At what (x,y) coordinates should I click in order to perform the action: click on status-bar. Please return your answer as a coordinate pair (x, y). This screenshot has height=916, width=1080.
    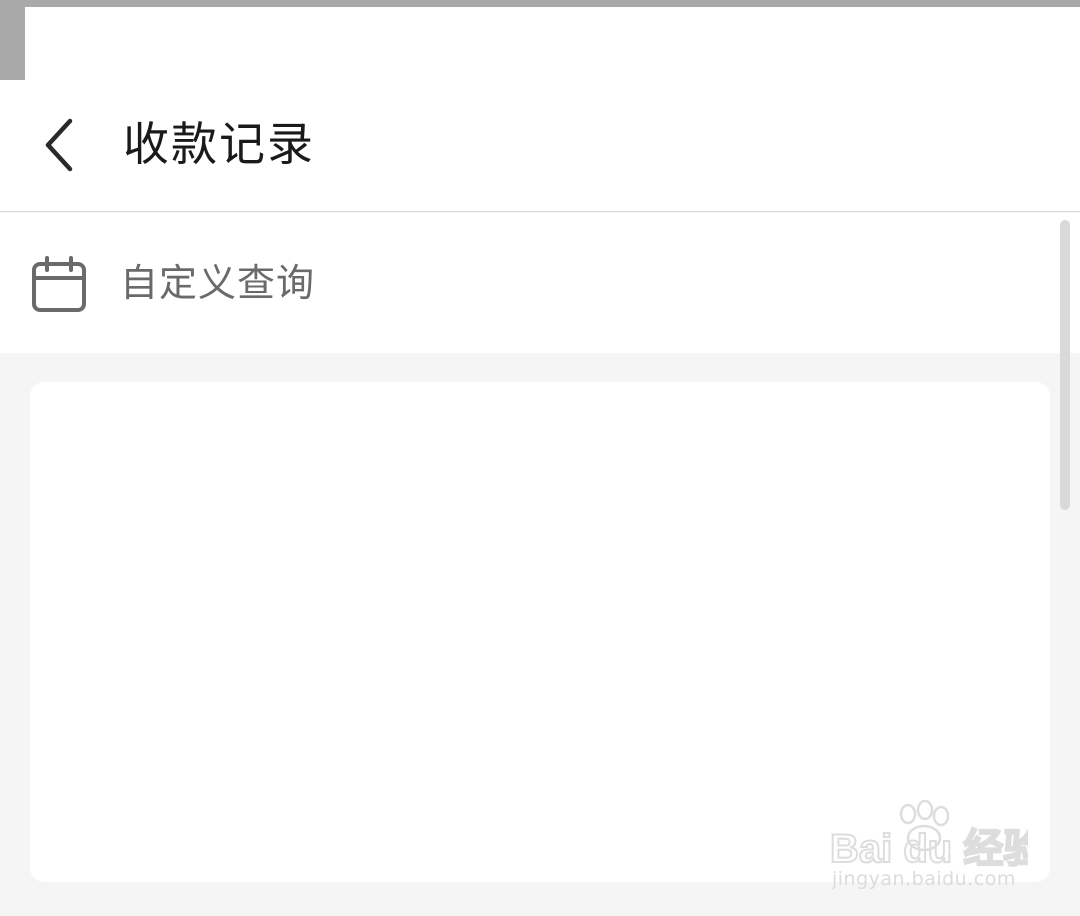
    Looking at the image, I should click on (552, 43).